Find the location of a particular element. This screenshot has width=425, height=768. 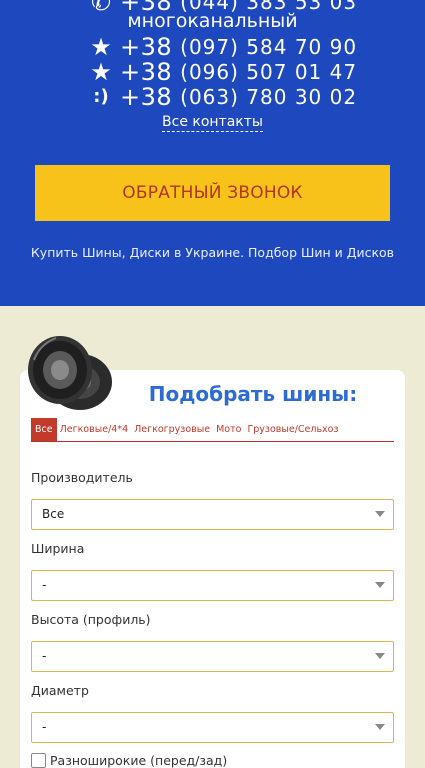

callback-button: ОБРАТНЫЙ ЗВОНОК is located at coordinates (212, 193).